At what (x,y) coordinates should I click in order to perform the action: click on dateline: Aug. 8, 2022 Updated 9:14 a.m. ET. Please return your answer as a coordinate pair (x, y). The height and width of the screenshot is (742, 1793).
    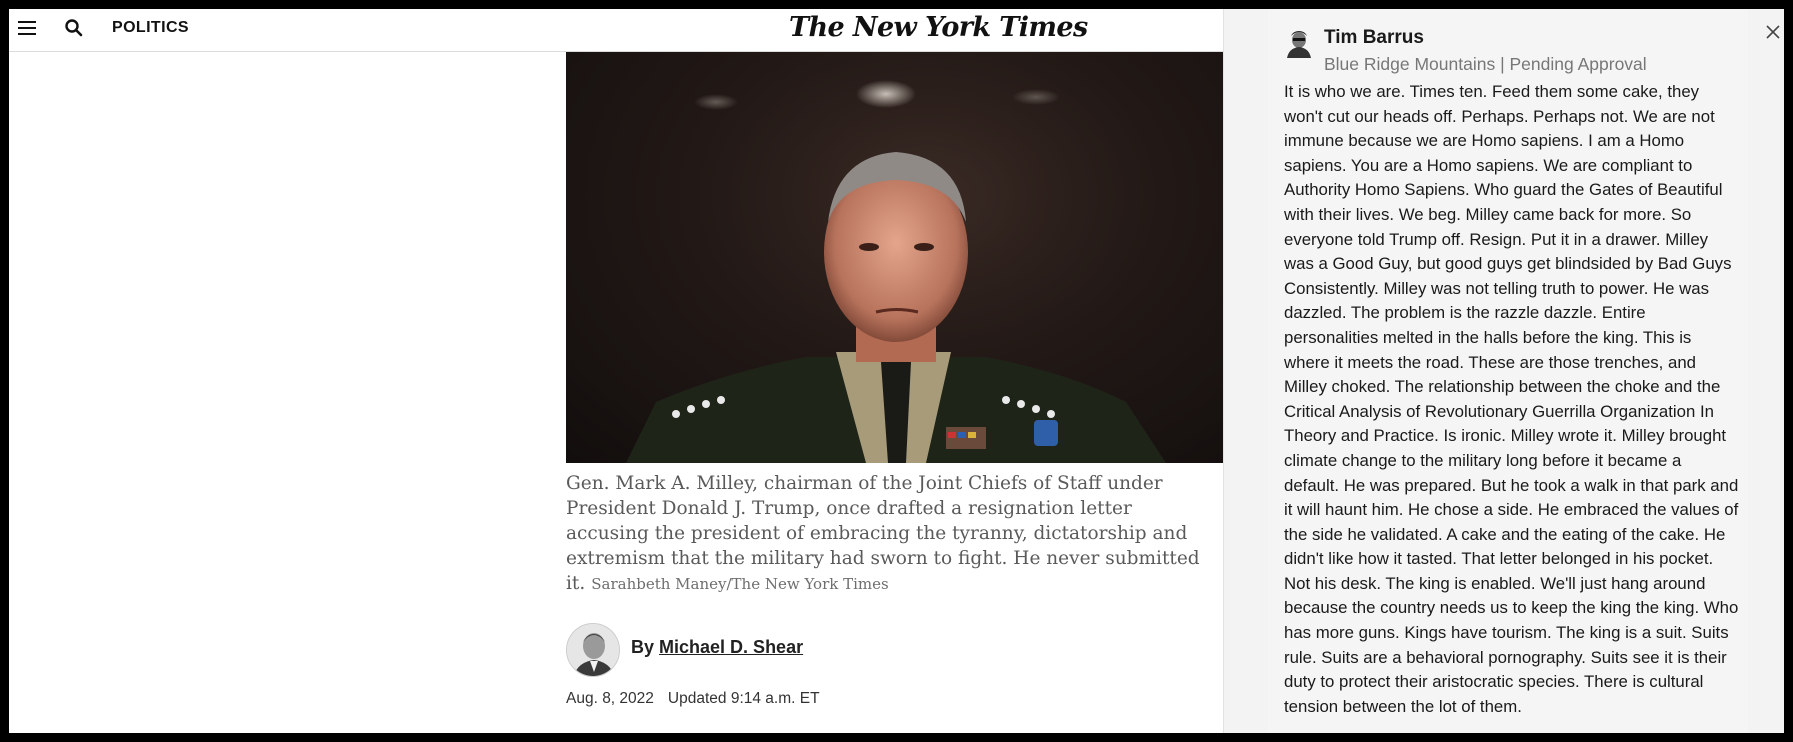
    Looking at the image, I should click on (693, 699).